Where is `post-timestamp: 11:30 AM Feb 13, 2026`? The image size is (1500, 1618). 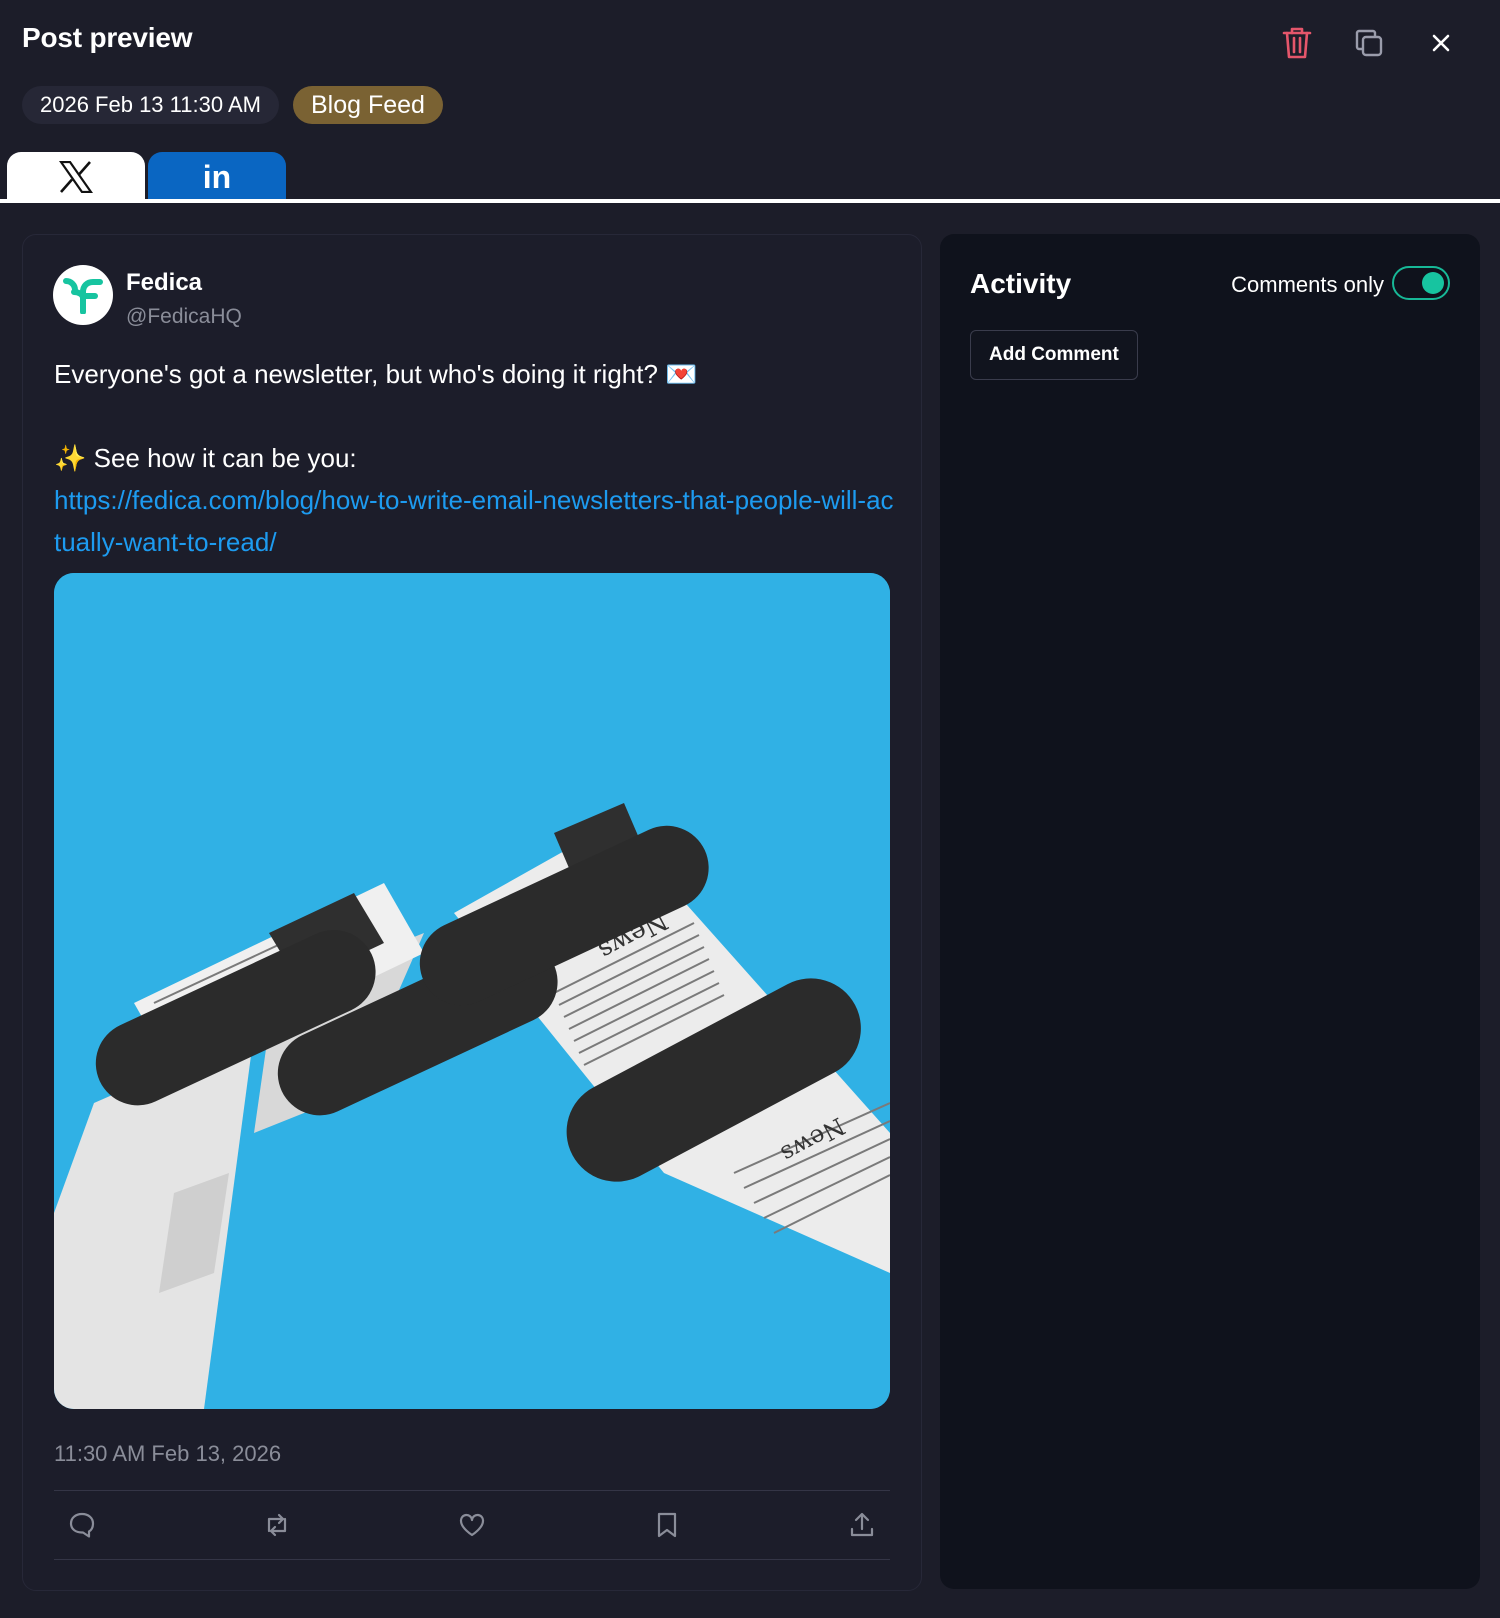 post-timestamp: 11:30 AM Feb 13, 2026 is located at coordinates (168, 1453).